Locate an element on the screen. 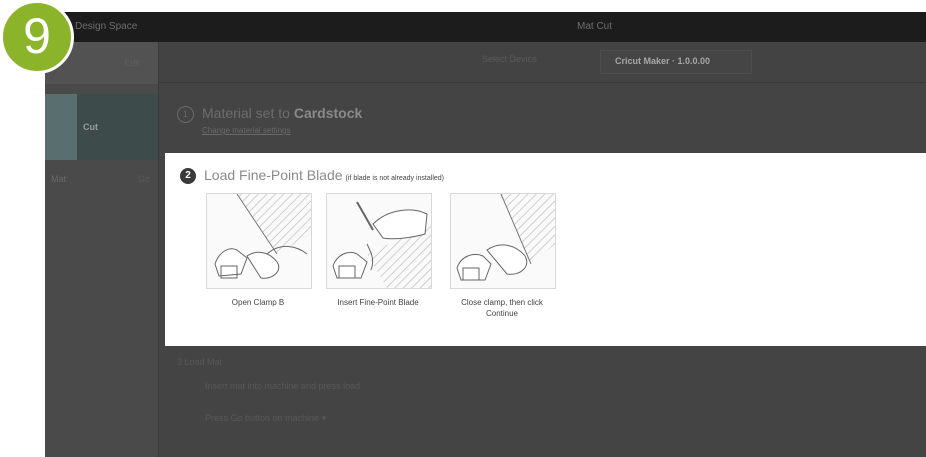 This screenshot has height=457, width=926. card-caption: Open Clamp B is located at coordinates (258, 302).